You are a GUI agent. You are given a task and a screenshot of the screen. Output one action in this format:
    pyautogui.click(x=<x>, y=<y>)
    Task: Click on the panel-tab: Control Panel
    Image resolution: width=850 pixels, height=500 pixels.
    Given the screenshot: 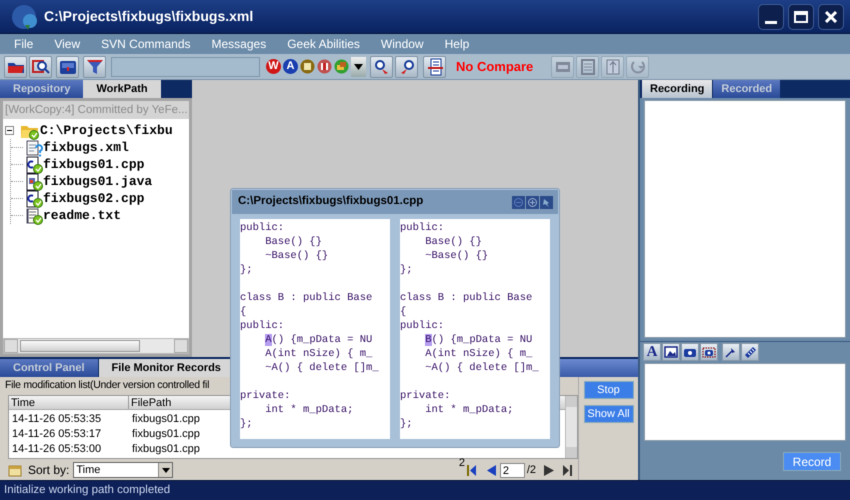 What is the action you would take?
    pyautogui.click(x=49, y=368)
    